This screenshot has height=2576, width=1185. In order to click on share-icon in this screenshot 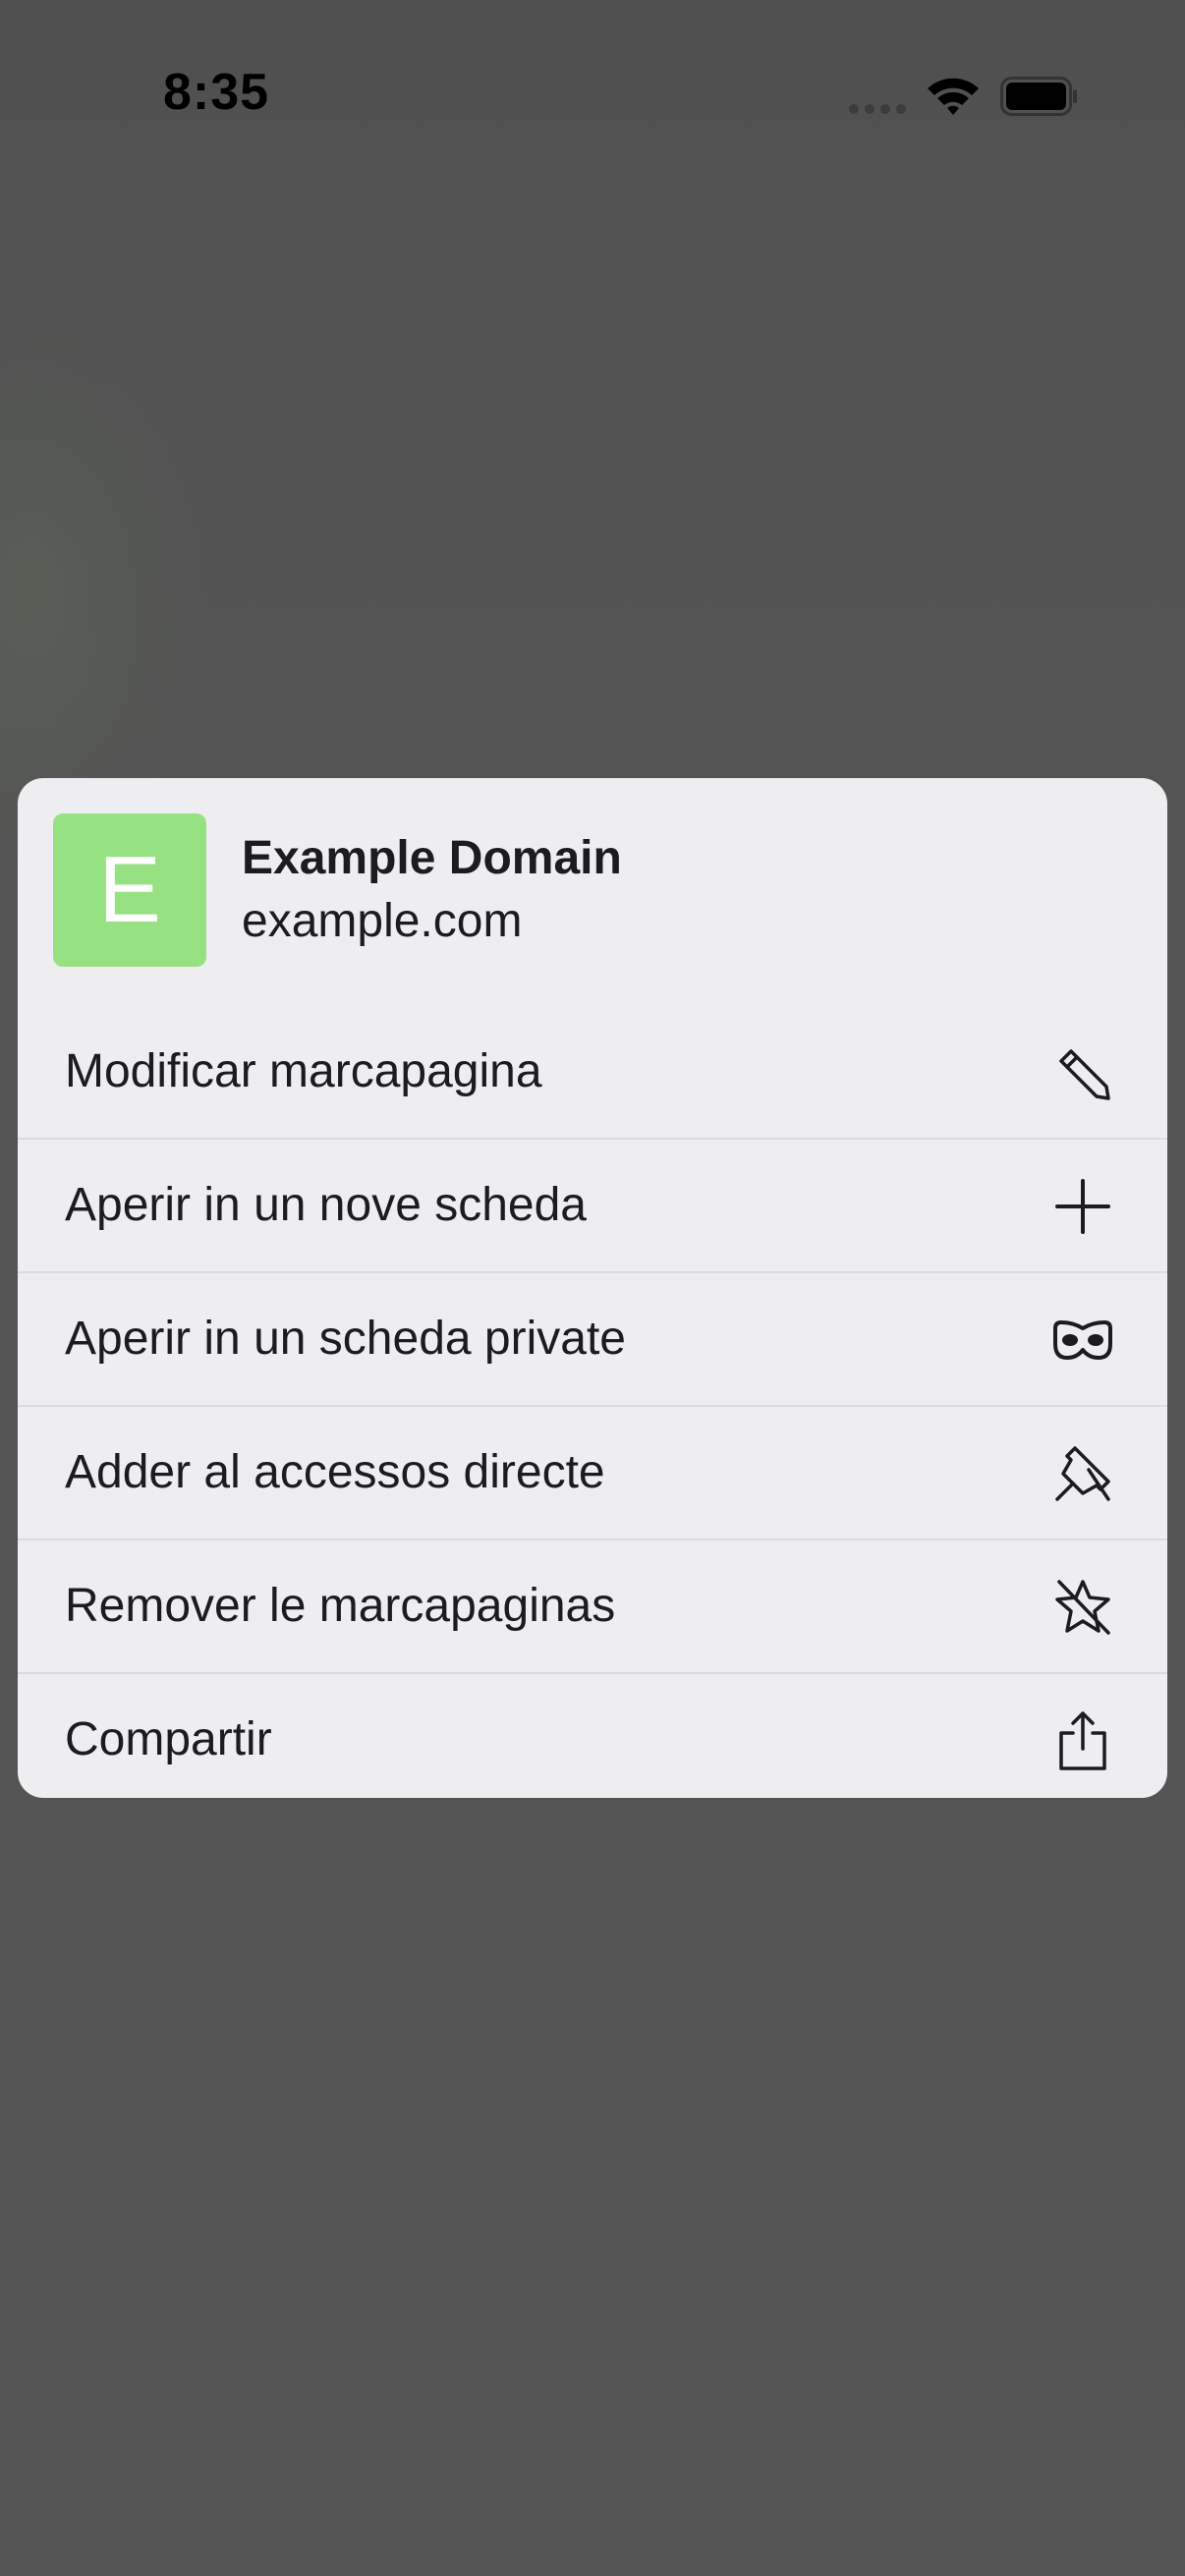, I will do `click(1083, 1740)`.